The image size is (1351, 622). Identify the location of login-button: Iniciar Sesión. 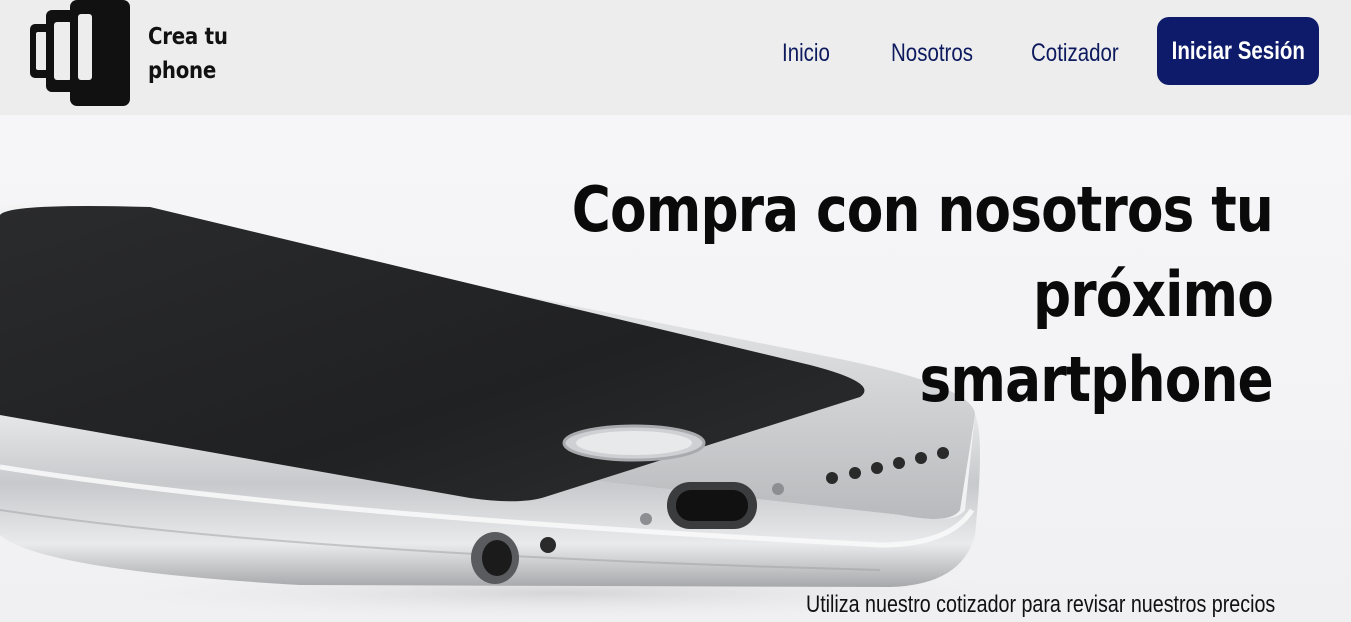
(1238, 51).